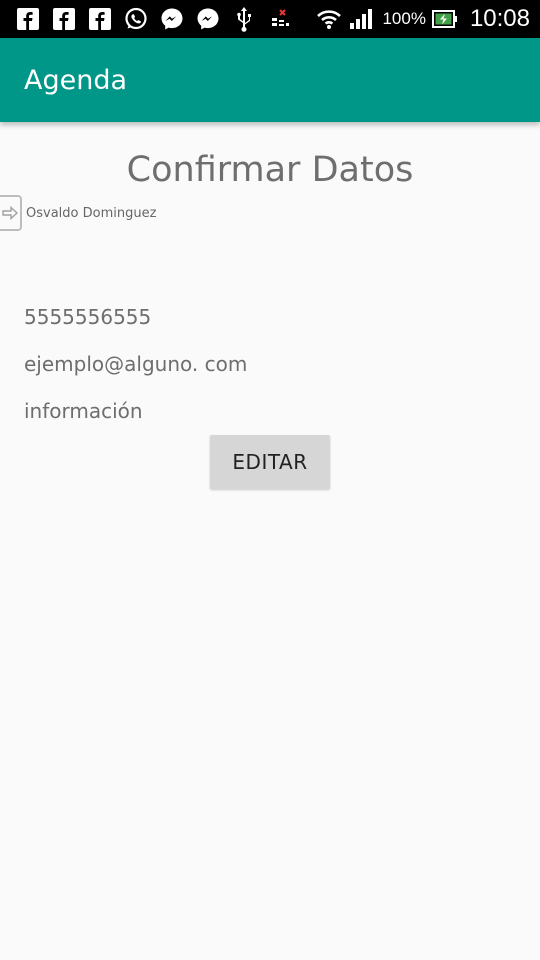 This screenshot has width=540, height=960. Describe the element at coordinates (404, 18) in the screenshot. I see `battery-percent: 100%` at that location.